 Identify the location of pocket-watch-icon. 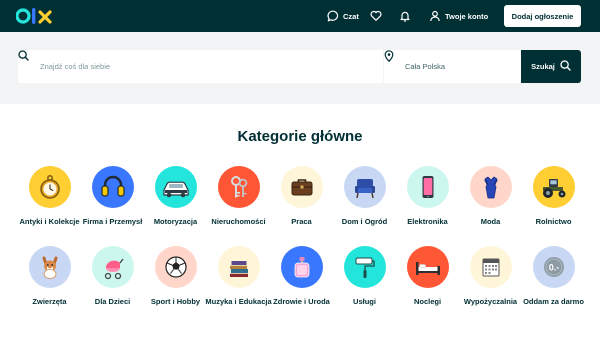
(50, 187).